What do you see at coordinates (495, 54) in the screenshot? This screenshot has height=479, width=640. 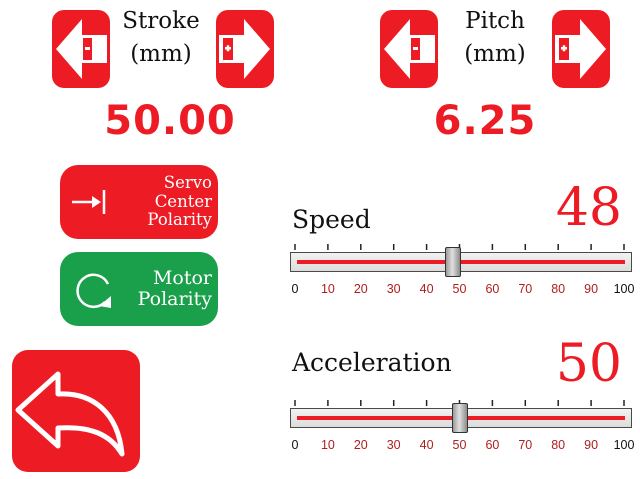 I see `pitch-label-line2: (mm)` at bounding box center [495, 54].